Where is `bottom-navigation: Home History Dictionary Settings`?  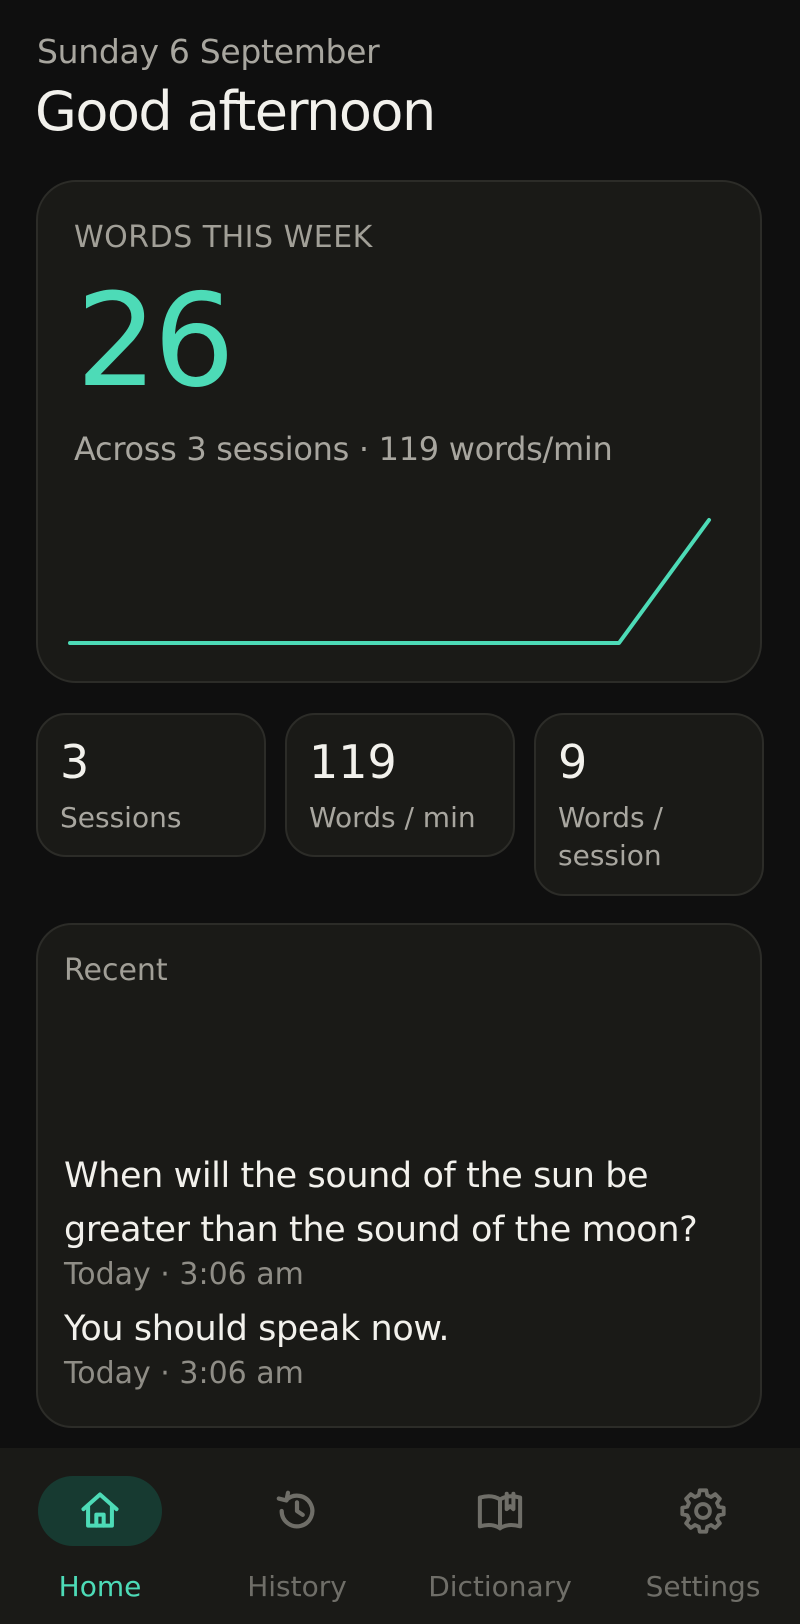 bottom-navigation: Home History Dictionary Settings is located at coordinates (400, 1536).